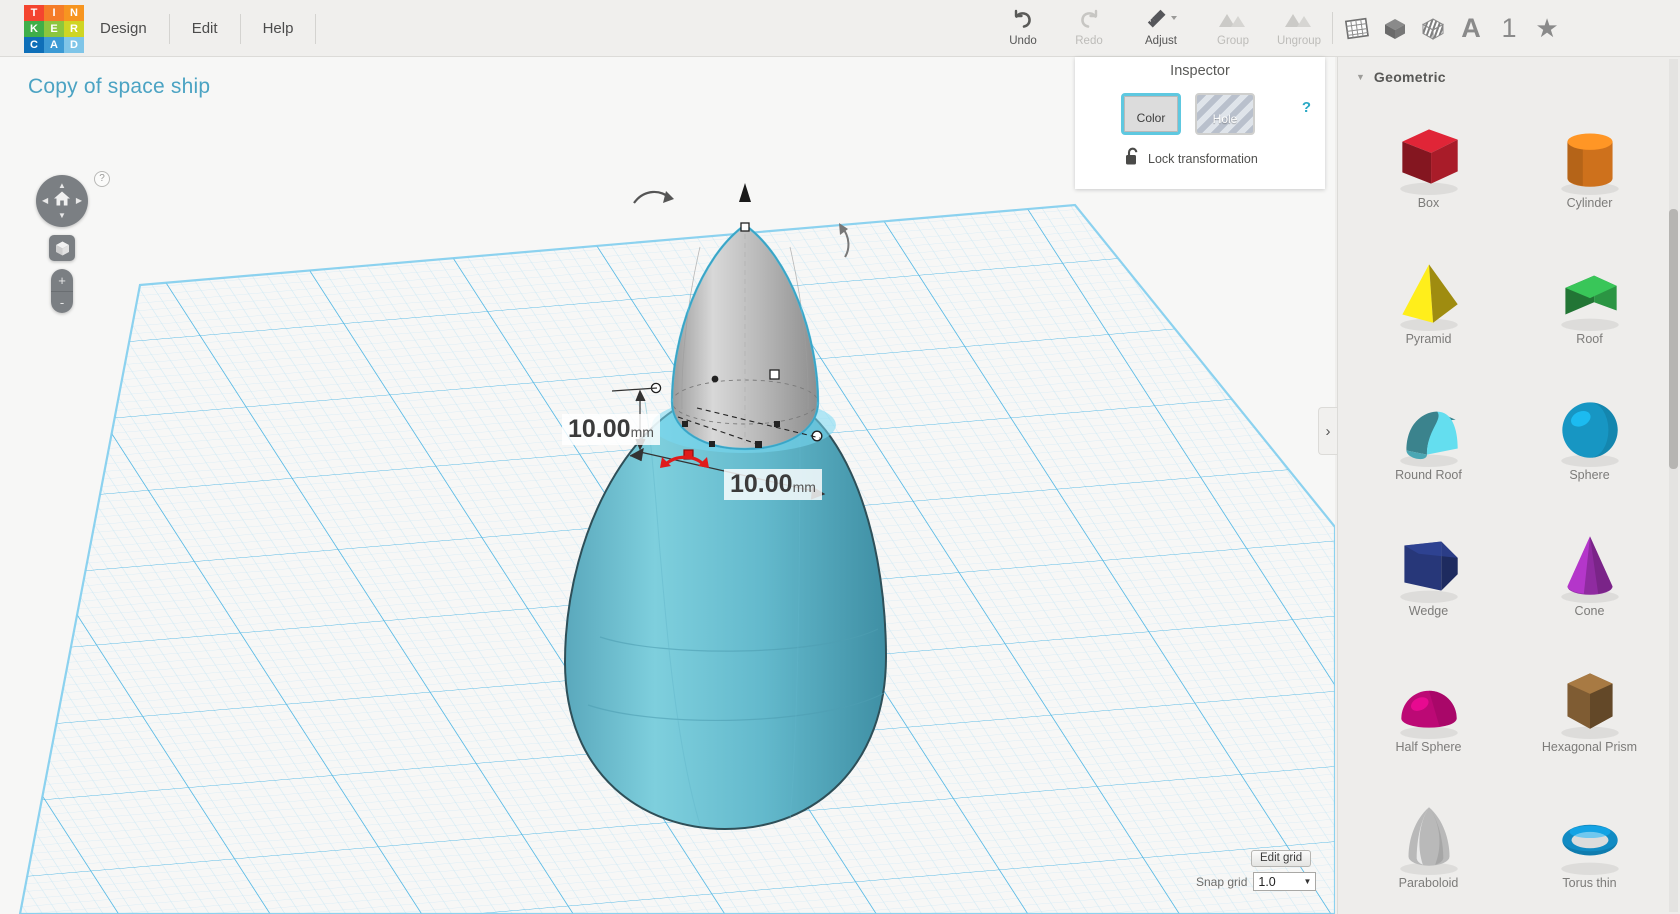  Describe the element at coordinates (1200, 71) in the screenshot. I see `inspector-title: Inspector` at that location.